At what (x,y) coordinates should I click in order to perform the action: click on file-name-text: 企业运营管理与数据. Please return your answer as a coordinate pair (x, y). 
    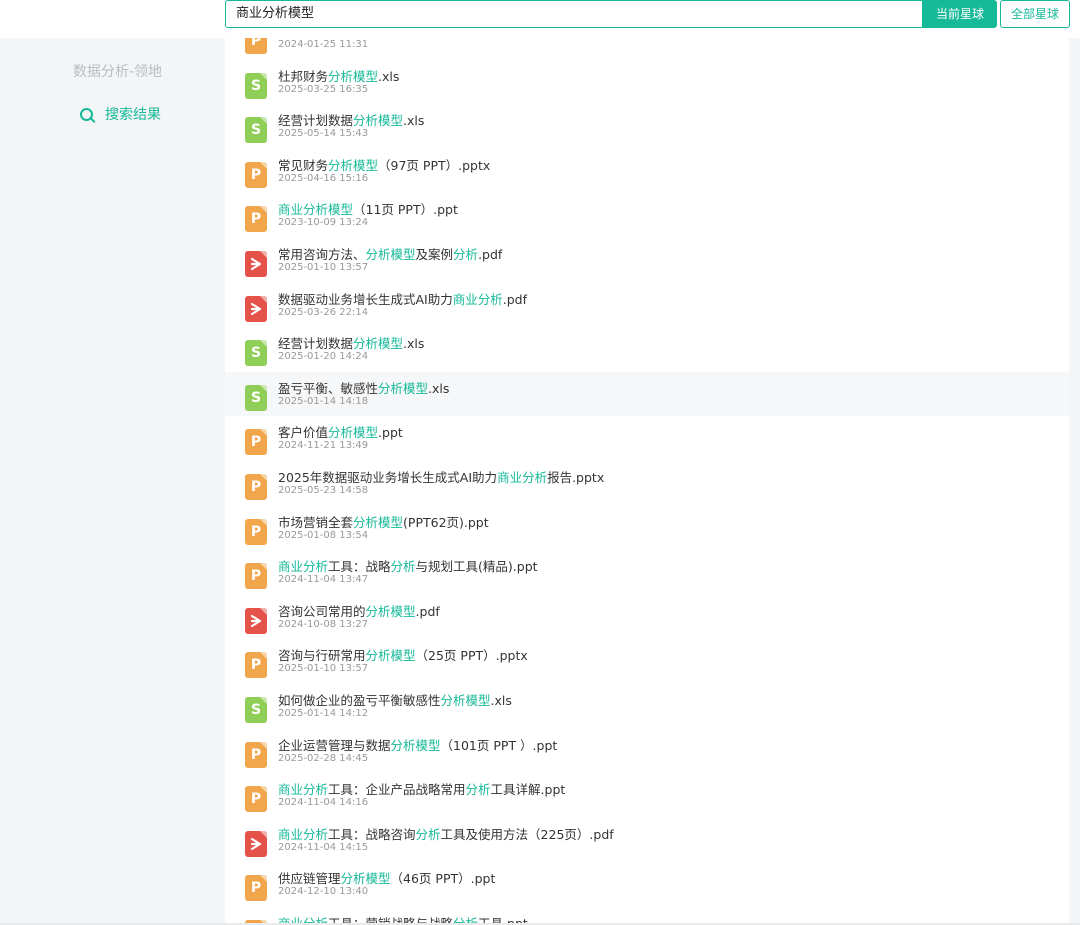
    Looking at the image, I should click on (334, 745).